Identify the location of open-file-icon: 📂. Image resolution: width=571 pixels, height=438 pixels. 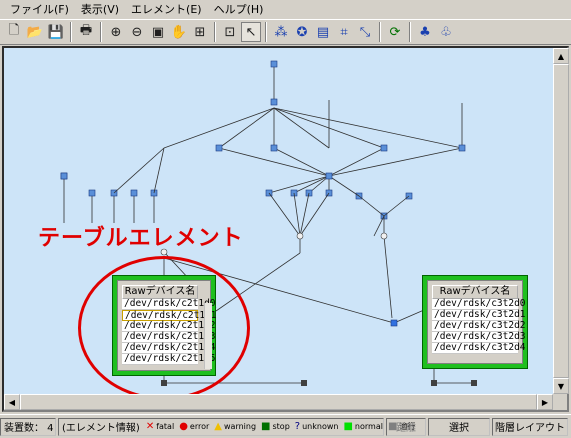
(35, 32).